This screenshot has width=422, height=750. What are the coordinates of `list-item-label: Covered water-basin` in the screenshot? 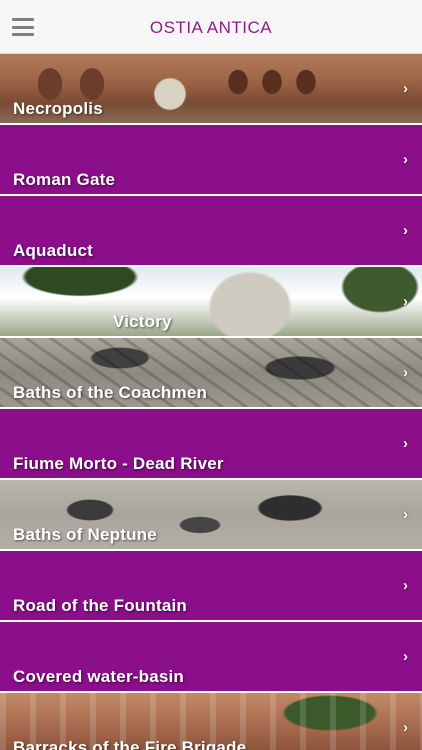 It's located at (99, 676).